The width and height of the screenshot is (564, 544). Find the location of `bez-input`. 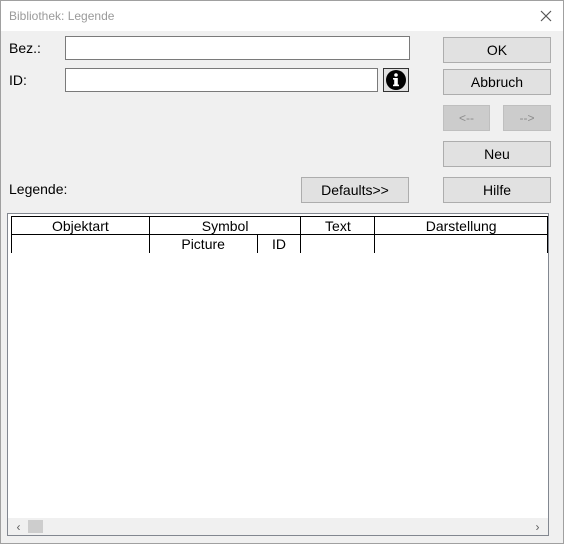

bez-input is located at coordinates (237, 48).